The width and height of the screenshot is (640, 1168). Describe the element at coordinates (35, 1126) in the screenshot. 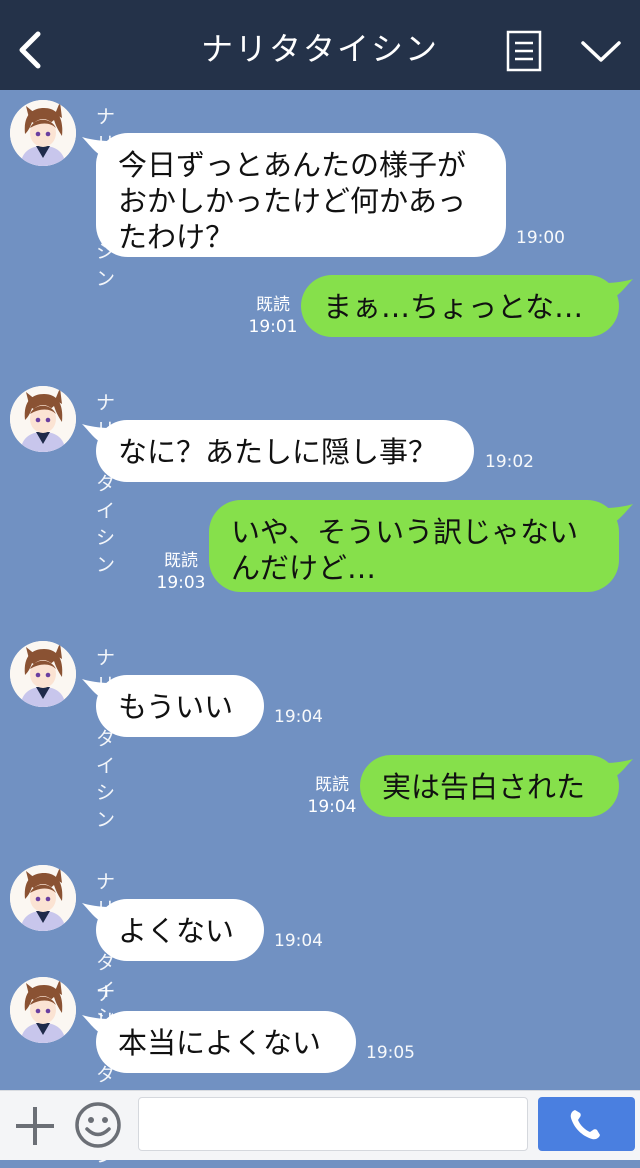

I see `plus-icon` at that location.